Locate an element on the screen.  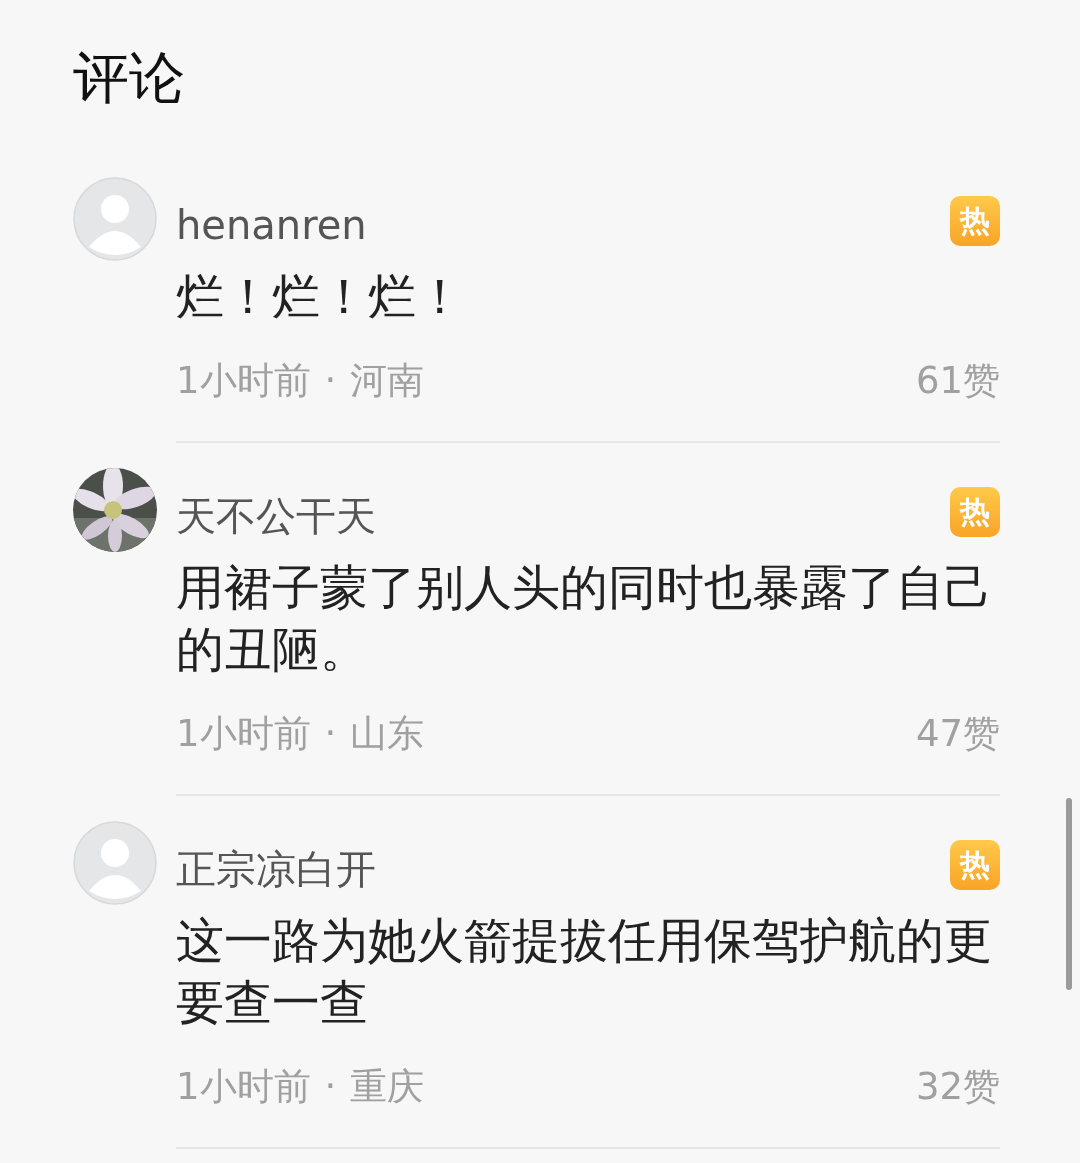
comment-location: 山东 is located at coordinates (387, 734).